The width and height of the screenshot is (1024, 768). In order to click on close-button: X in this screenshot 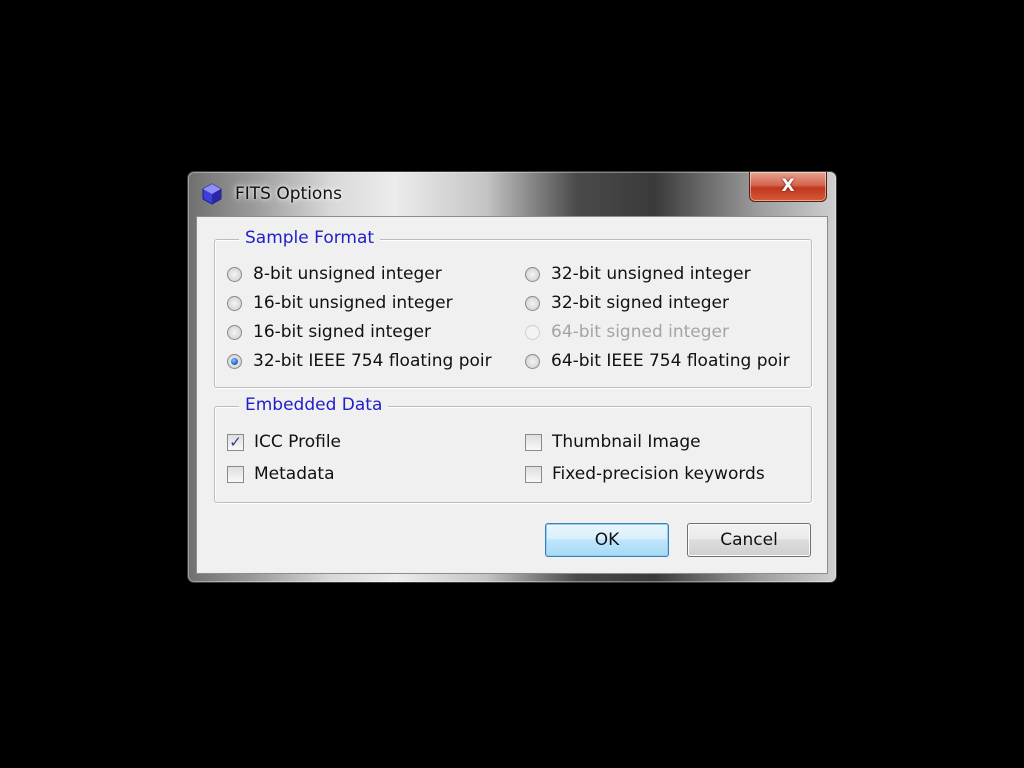, I will do `click(788, 187)`.